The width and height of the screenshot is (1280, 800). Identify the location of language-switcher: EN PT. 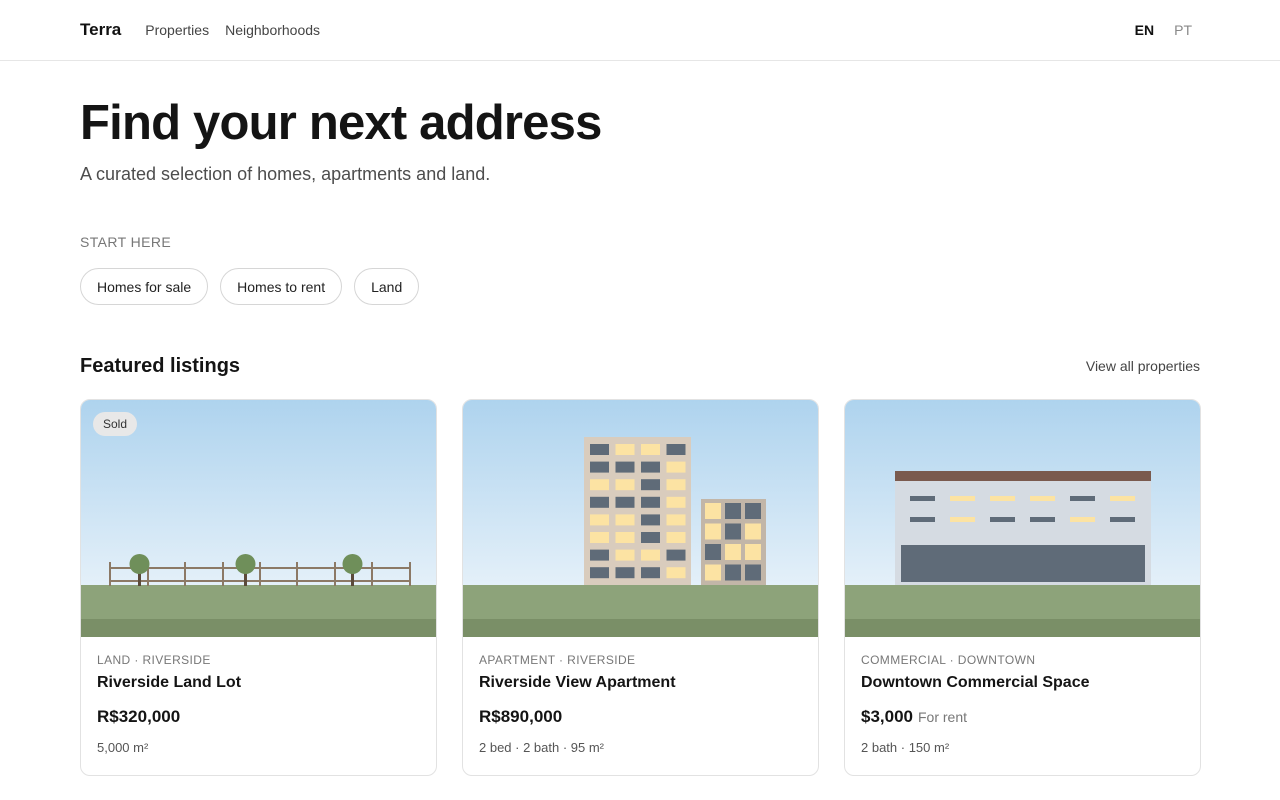
(1163, 30).